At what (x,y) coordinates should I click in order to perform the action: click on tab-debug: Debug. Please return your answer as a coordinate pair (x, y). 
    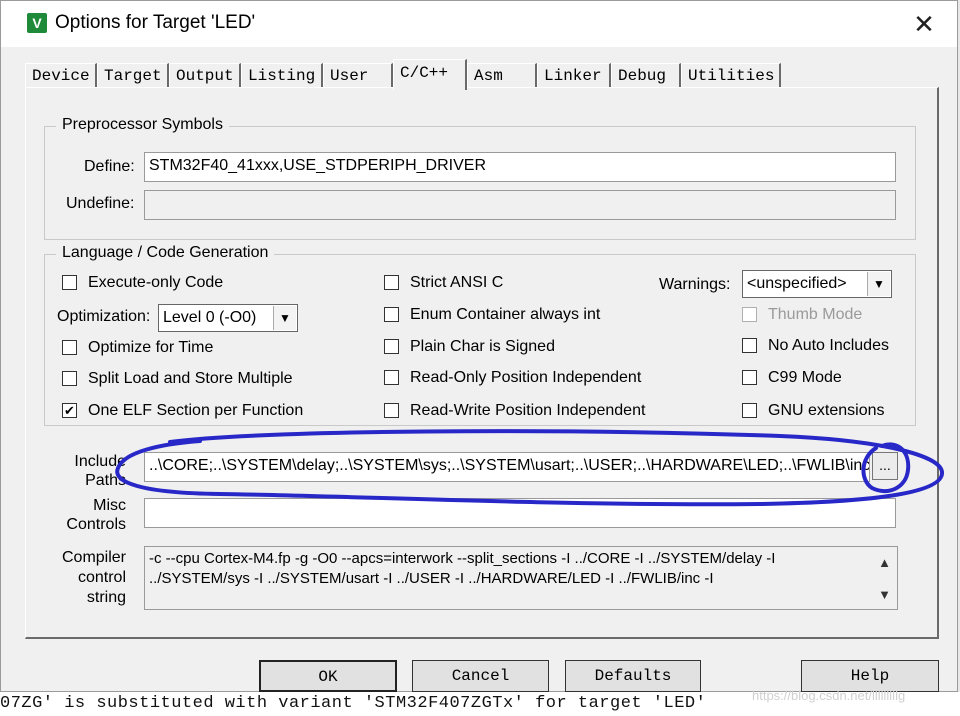
    Looking at the image, I should click on (646, 75).